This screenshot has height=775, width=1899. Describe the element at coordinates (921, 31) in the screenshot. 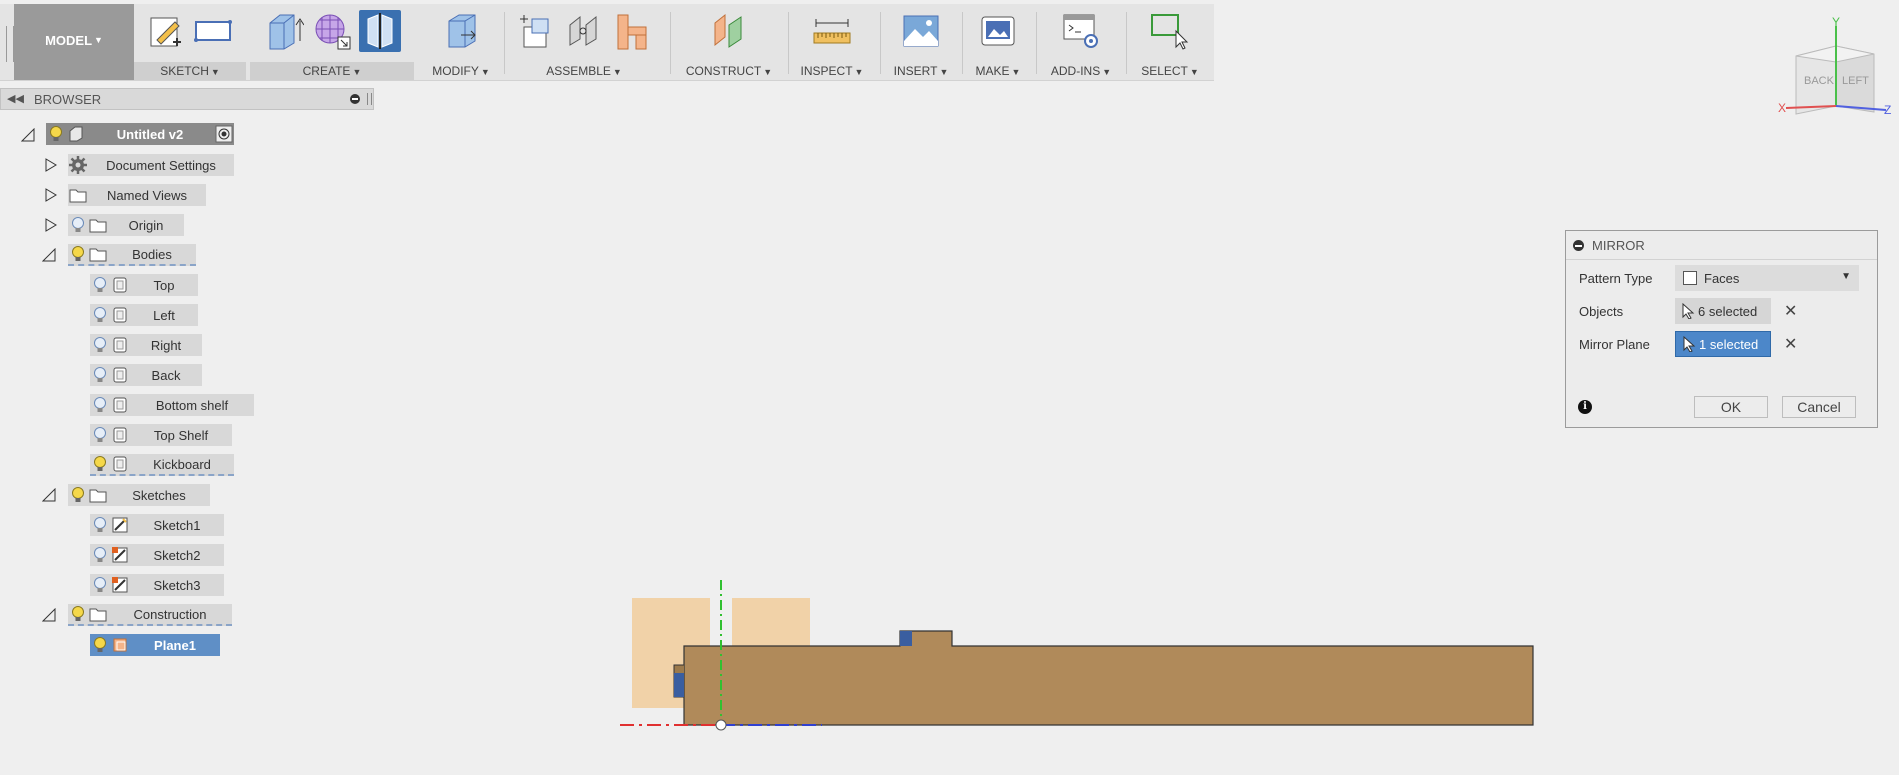

I see `insert-image-icon` at that location.